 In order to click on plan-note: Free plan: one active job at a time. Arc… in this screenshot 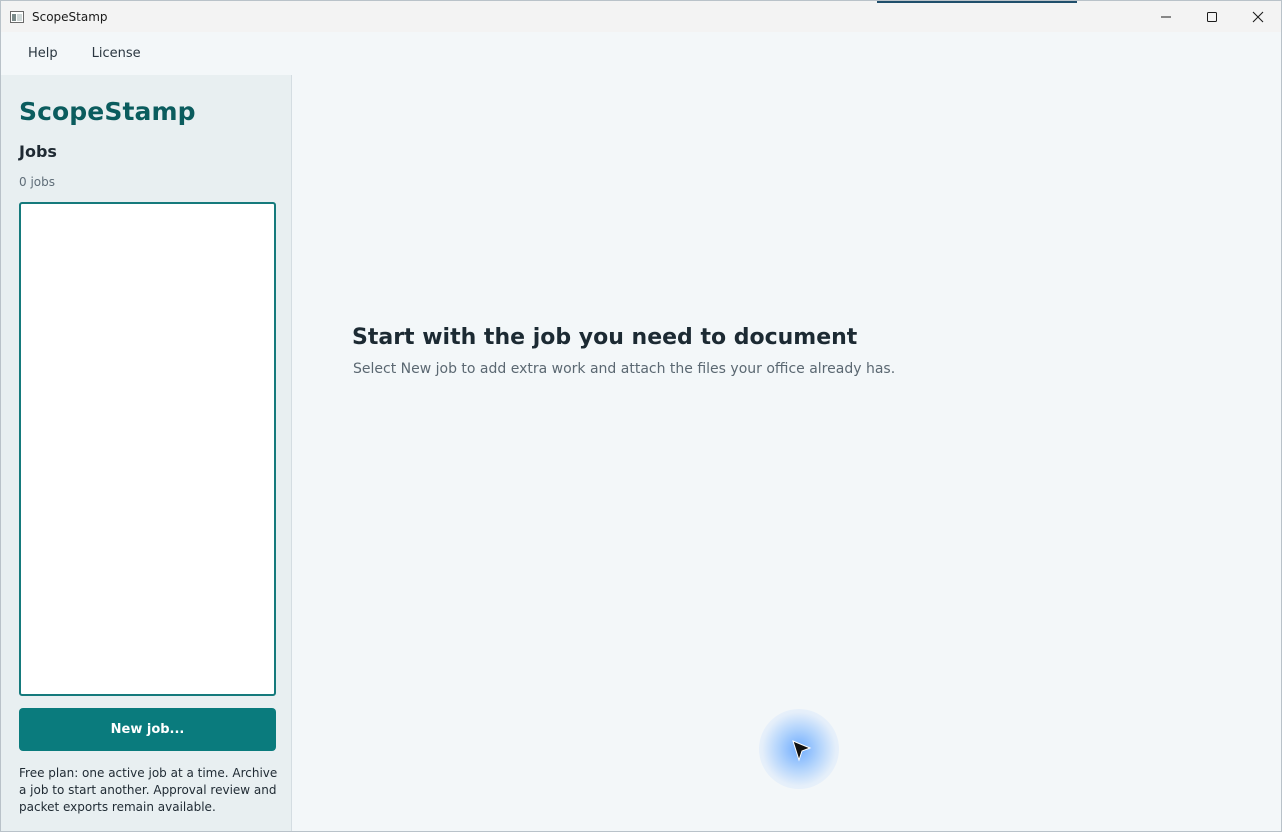, I will do `click(148, 790)`.